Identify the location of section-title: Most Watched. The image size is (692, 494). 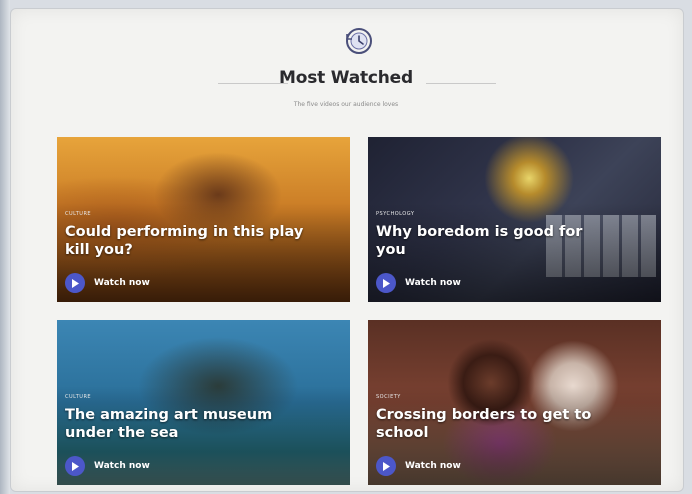
(346, 78).